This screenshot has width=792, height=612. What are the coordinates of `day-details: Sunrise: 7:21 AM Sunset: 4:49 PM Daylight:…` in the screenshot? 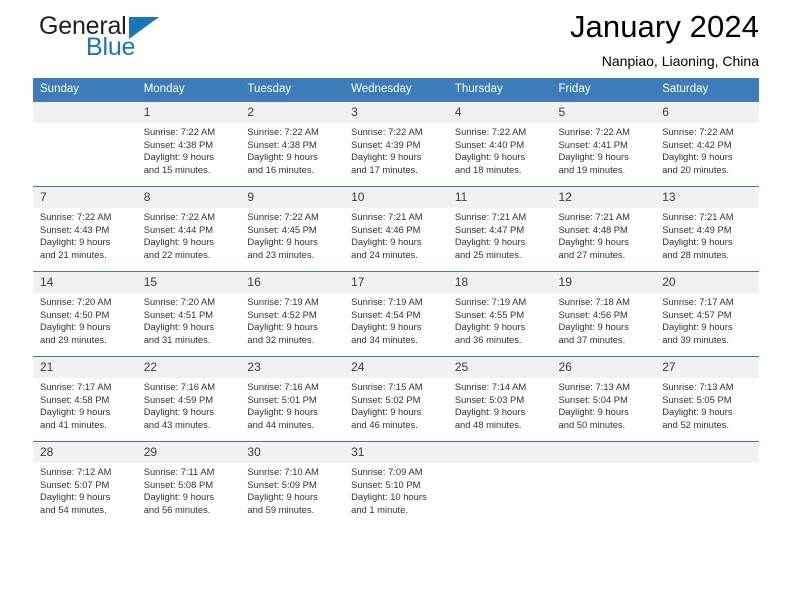 It's located at (707, 239).